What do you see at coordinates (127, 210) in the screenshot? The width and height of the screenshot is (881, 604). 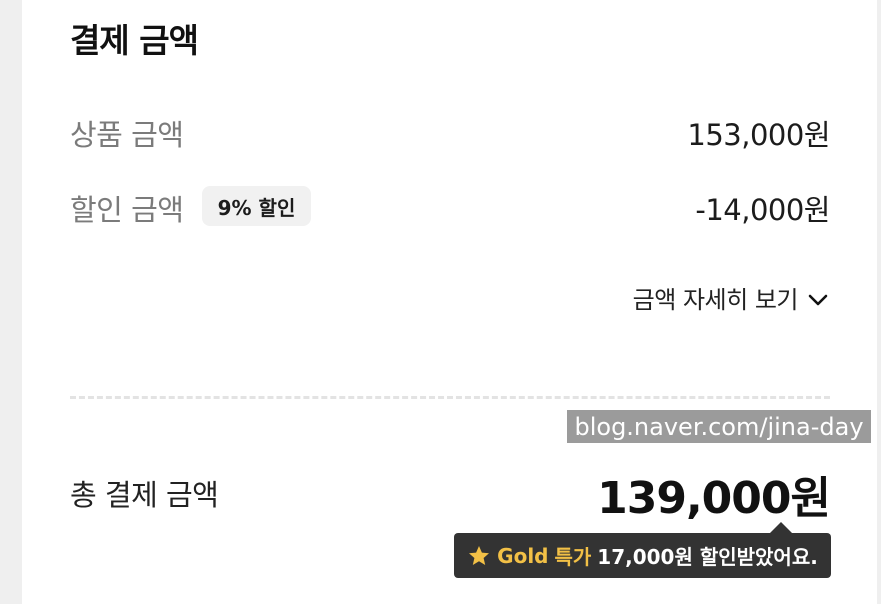 I see `discount-amount-label: 할인 금액` at bounding box center [127, 210].